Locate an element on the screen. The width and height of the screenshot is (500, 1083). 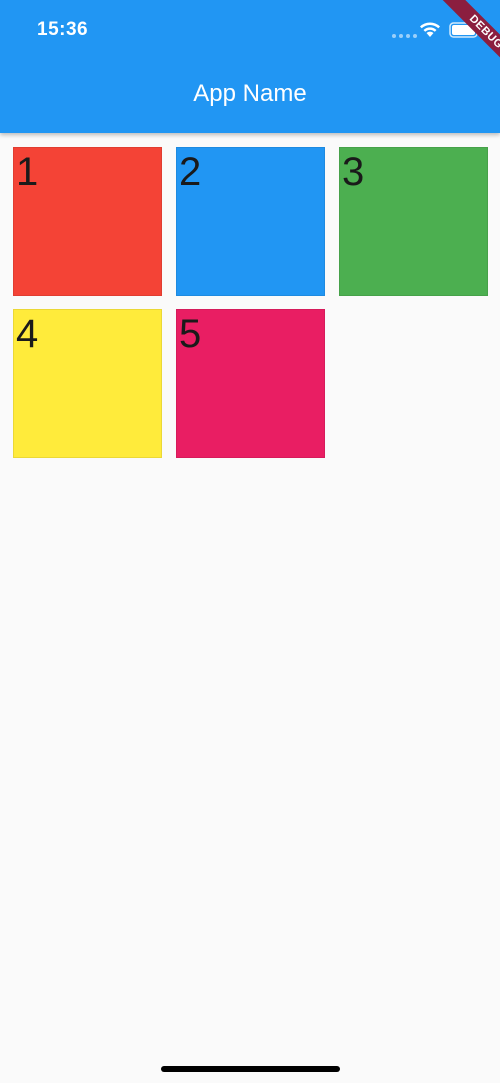
grid-tile: 2 is located at coordinates (250, 221).